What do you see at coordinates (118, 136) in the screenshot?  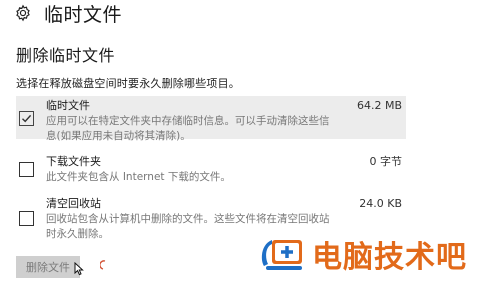 I see `item-description-line: 息(如果应用未自动将其清除)。` at bounding box center [118, 136].